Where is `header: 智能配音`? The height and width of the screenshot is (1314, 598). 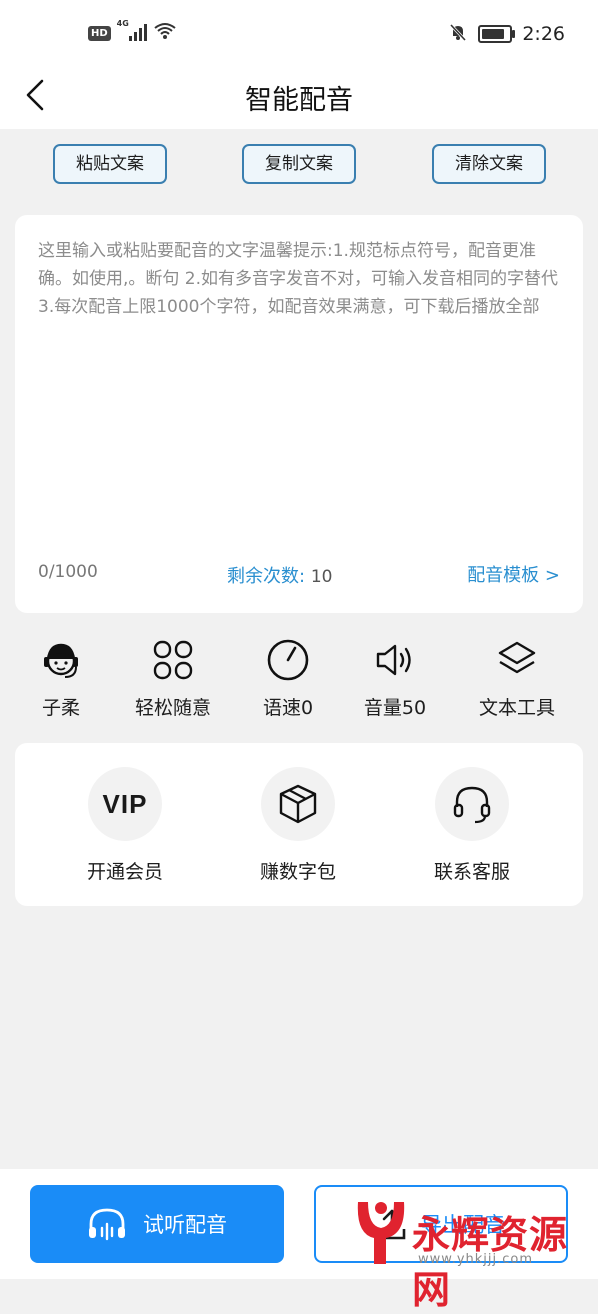
header: 智能配音 is located at coordinates (299, 96).